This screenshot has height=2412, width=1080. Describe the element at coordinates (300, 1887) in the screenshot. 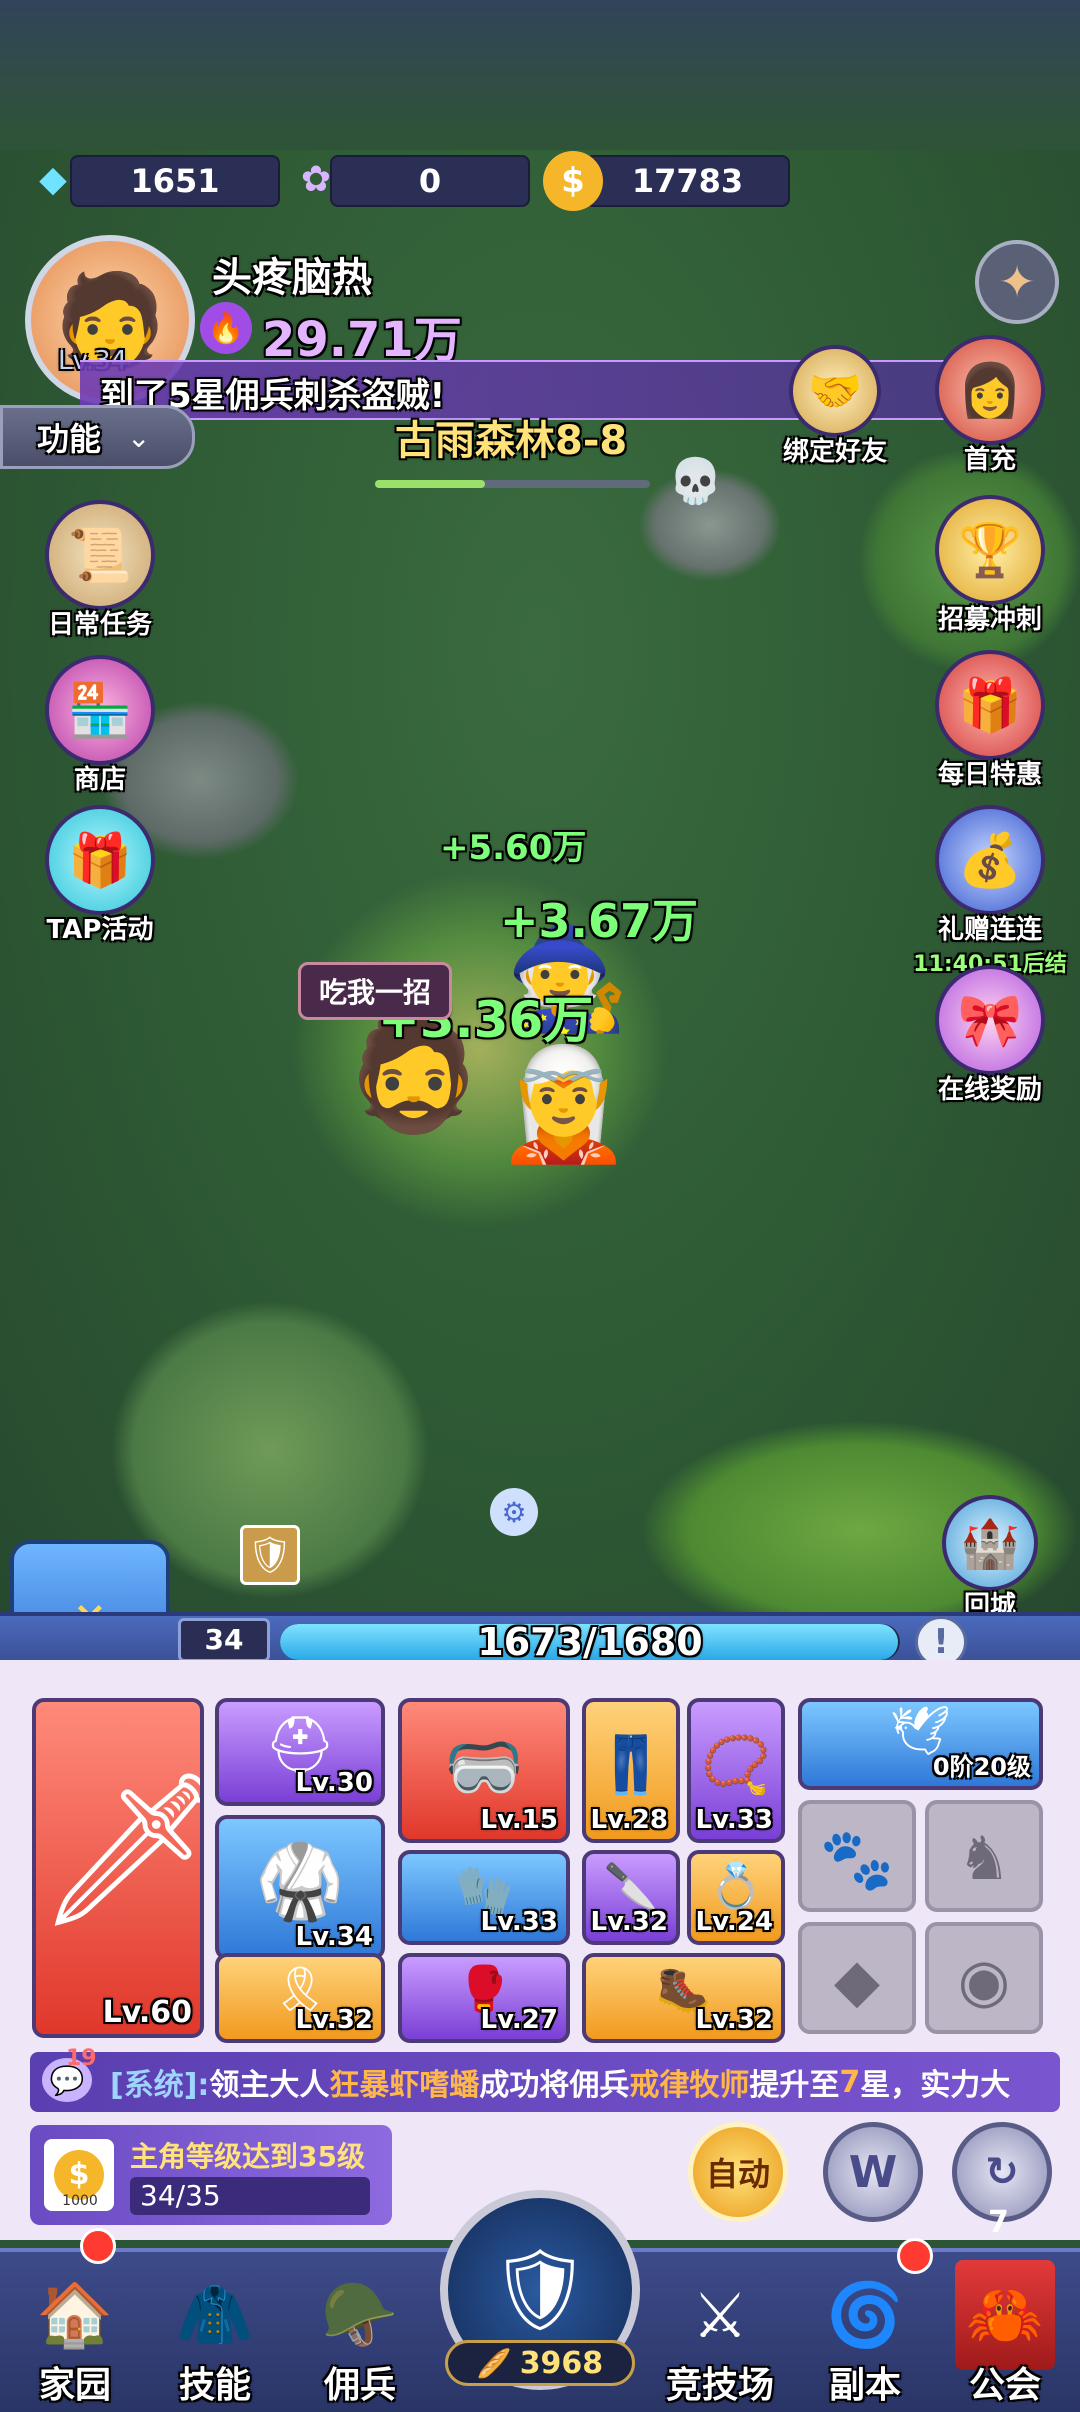

I see `equip-slot-armor: 🥋 Lv.34` at that location.